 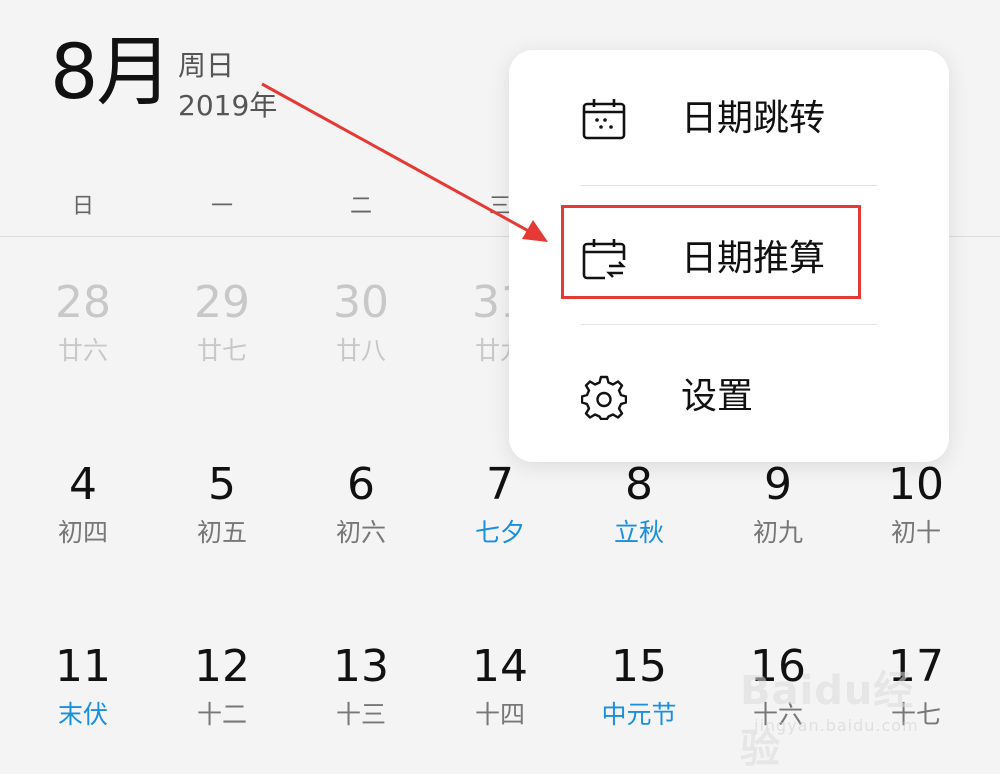 I want to click on day-cell: 15 中元节, so click(x=639, y=686).